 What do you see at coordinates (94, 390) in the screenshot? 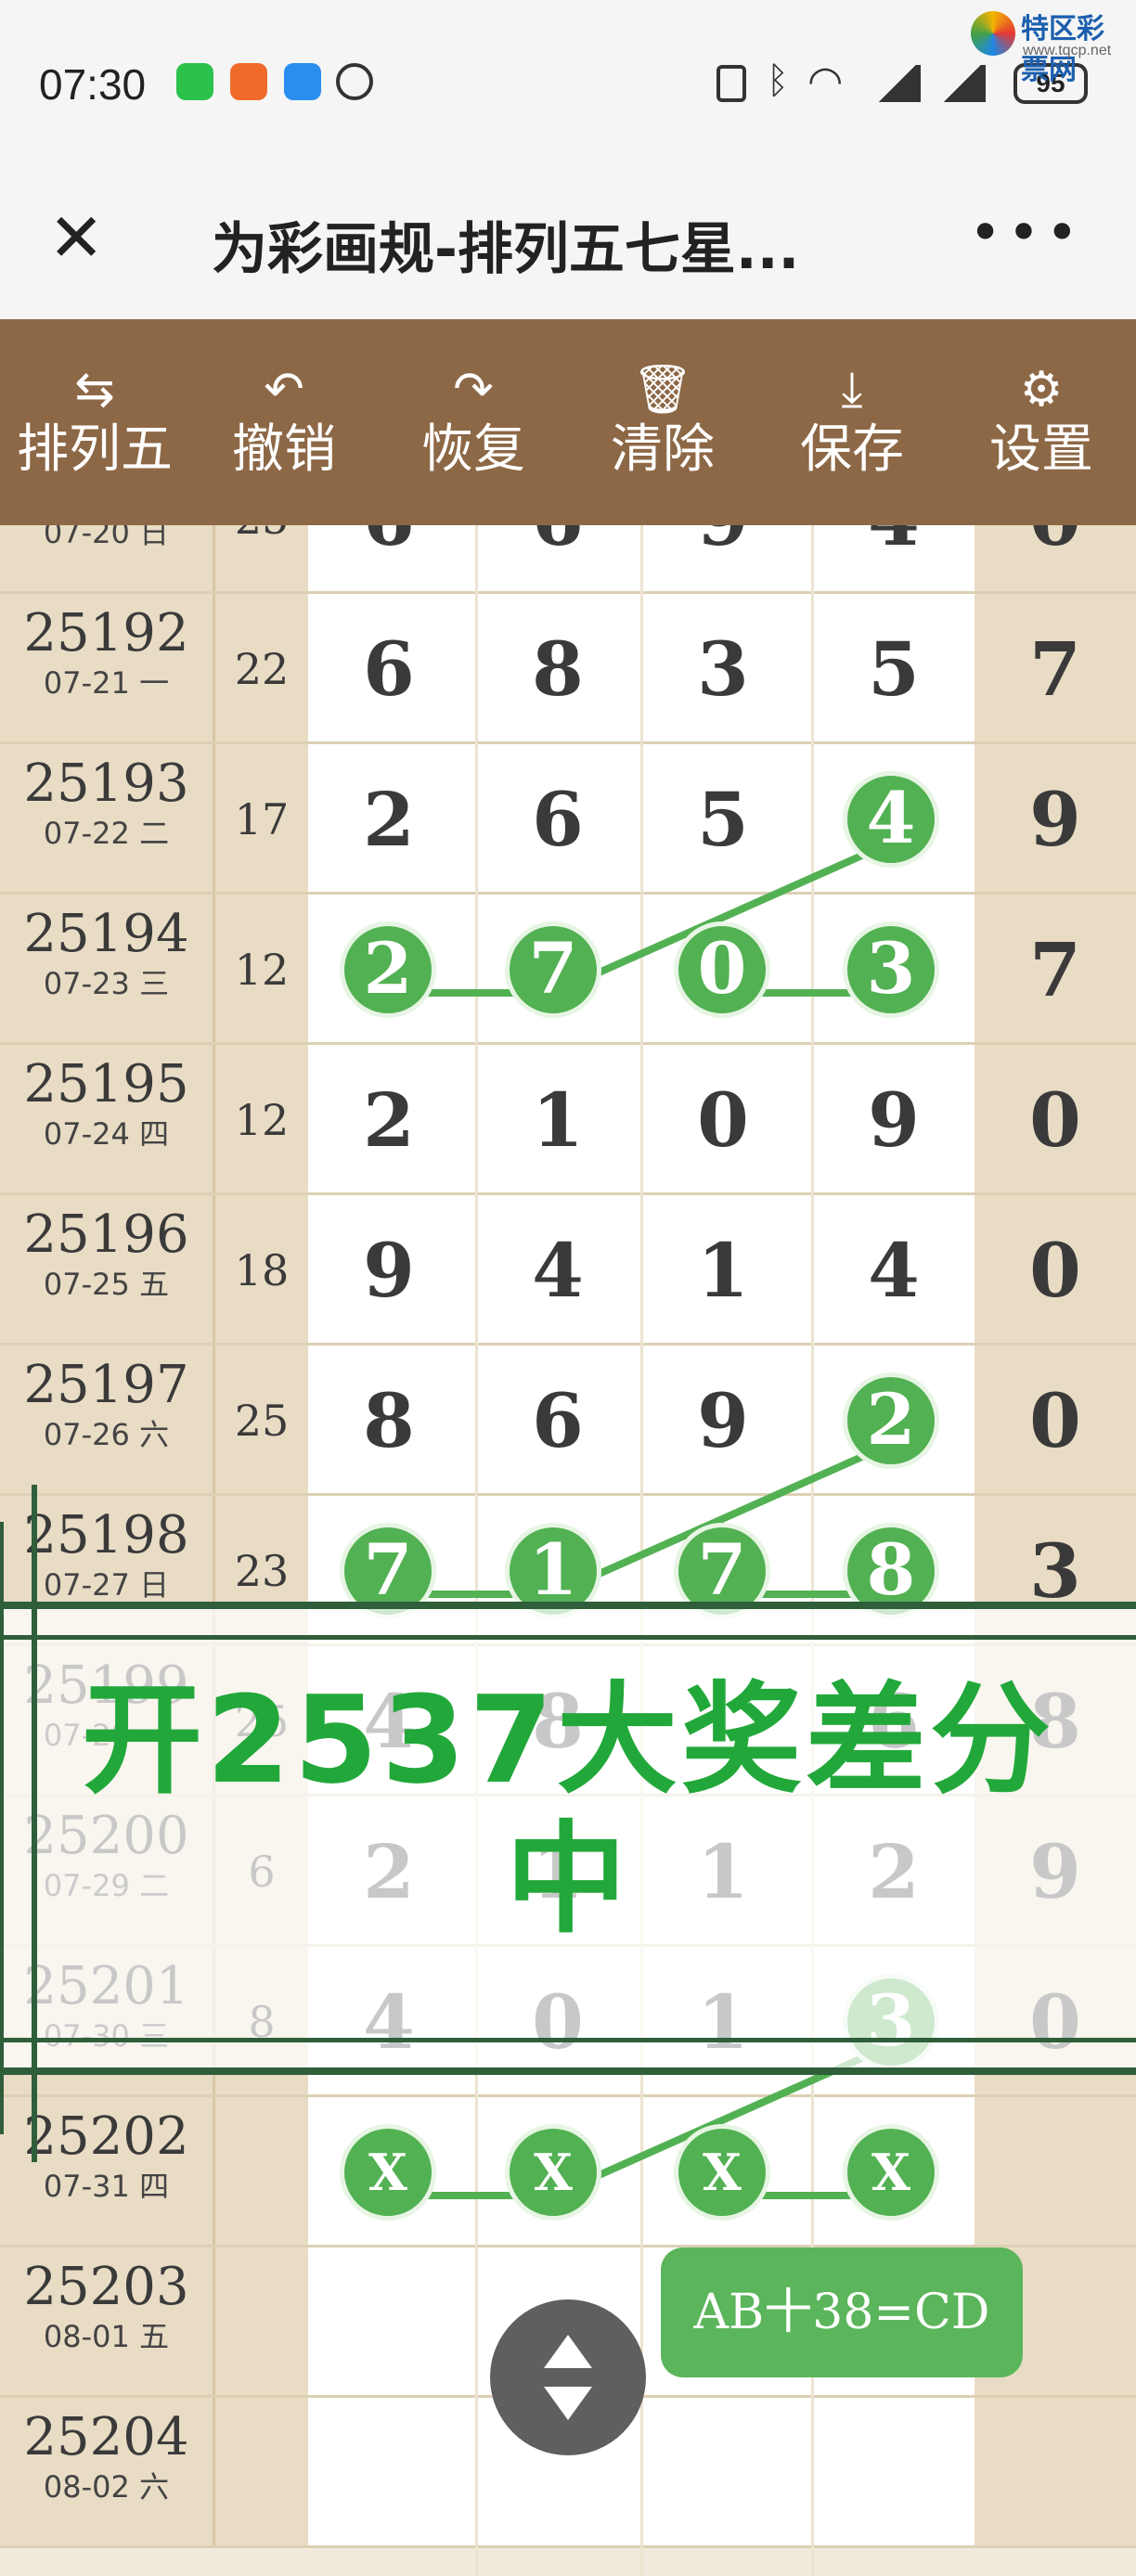
I see `swap-icon: ⇆` at bounding box center [94, 390].